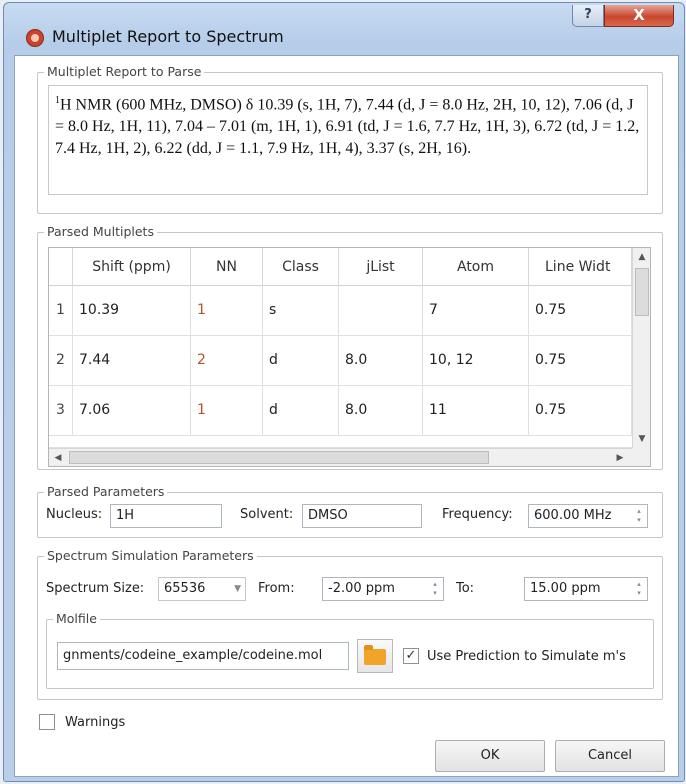  Describe the element at coordinates (227, 267) in the screenshot. I see `column-header-nn: NN` at that location.